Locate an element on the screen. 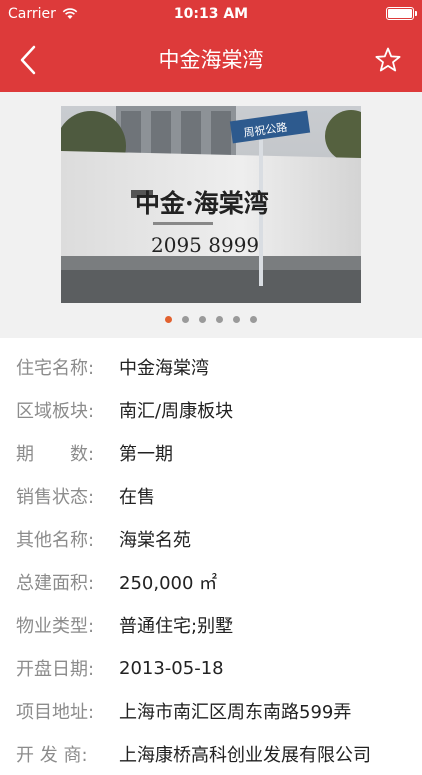 The height and width of the screenshot is (775, 422). info-label: 区域板块: is located at coordinates (55, 411).